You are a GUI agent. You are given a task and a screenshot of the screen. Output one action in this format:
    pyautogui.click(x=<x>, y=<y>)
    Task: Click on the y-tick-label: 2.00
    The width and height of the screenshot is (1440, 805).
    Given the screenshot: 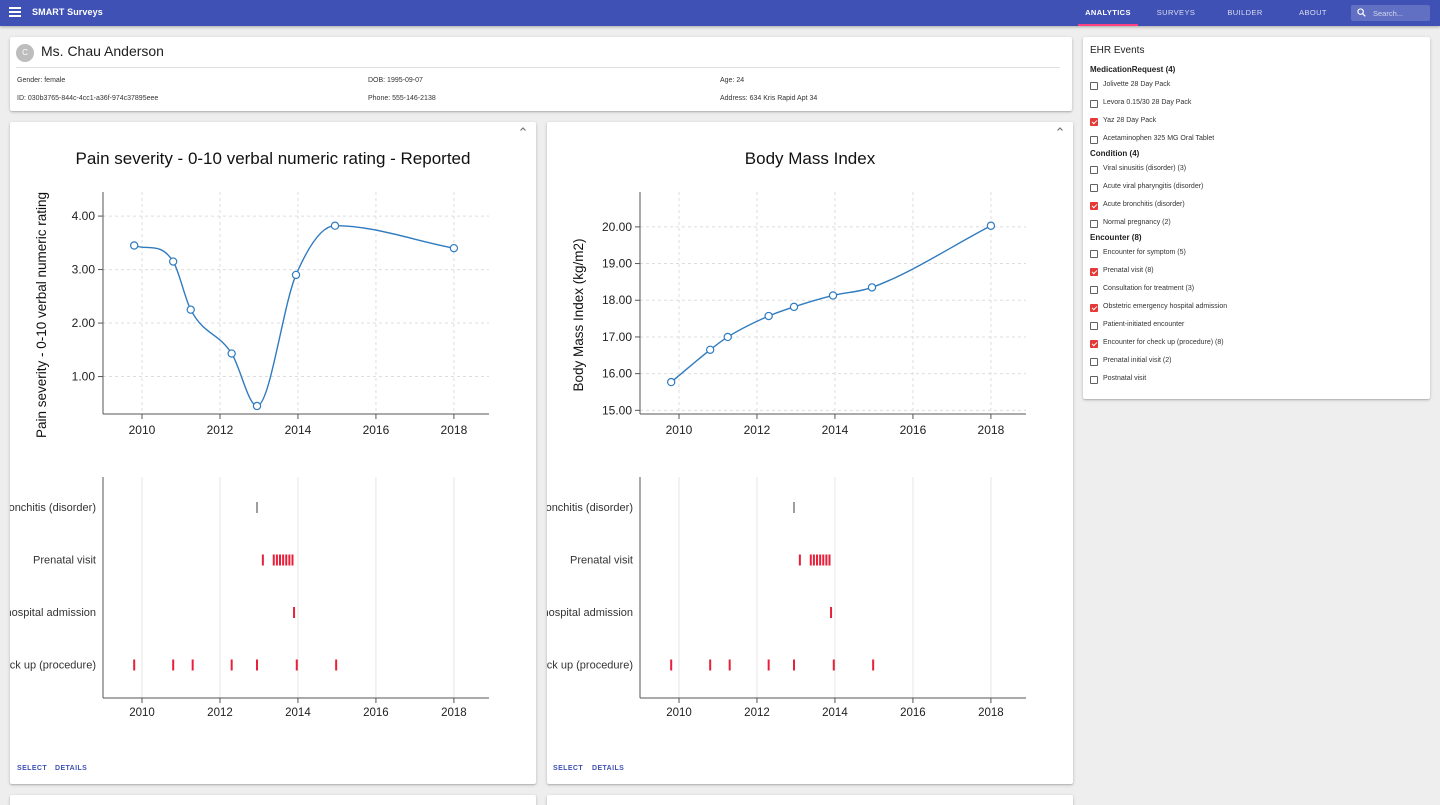 What is the action you would take?
    pyautogui.click(x=84, y=323)
    